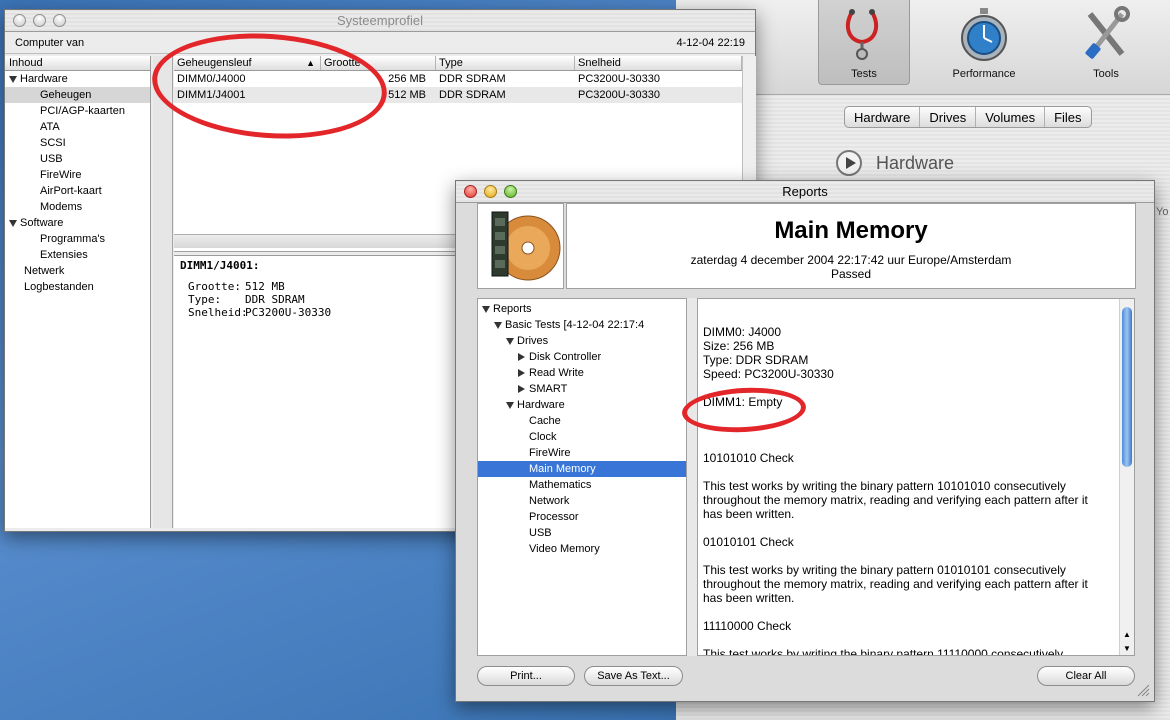  Describe the element at coordinates (1162, 212) in the screenshot. I see `edge-text: Yo` at that location.